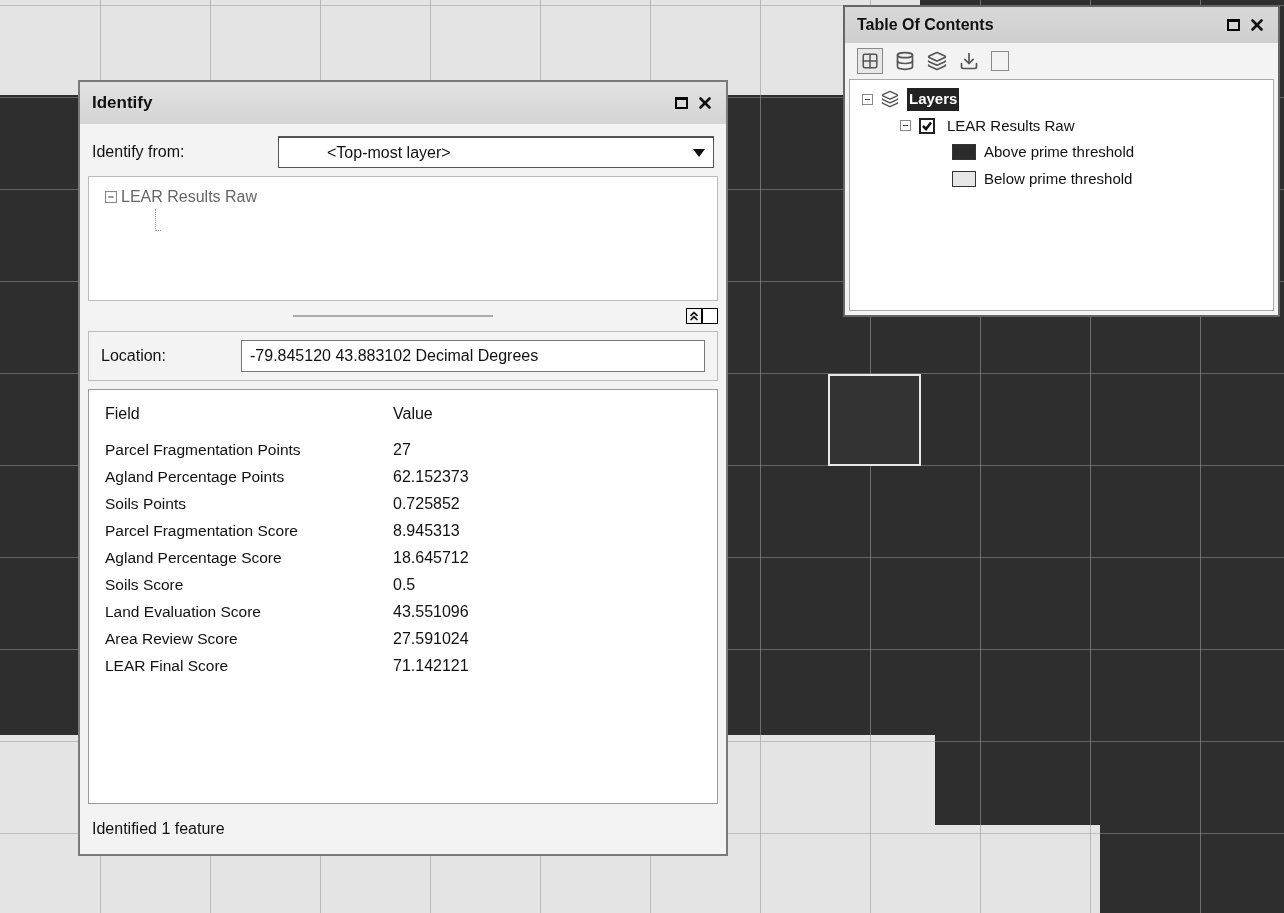 Image resolution: width=1284 pixels, height=913 pixels. What do you see at coordinates (925, 25) in the screenshot?
I see `window-title: Table Of Contents` at bounding box center [925, 25].